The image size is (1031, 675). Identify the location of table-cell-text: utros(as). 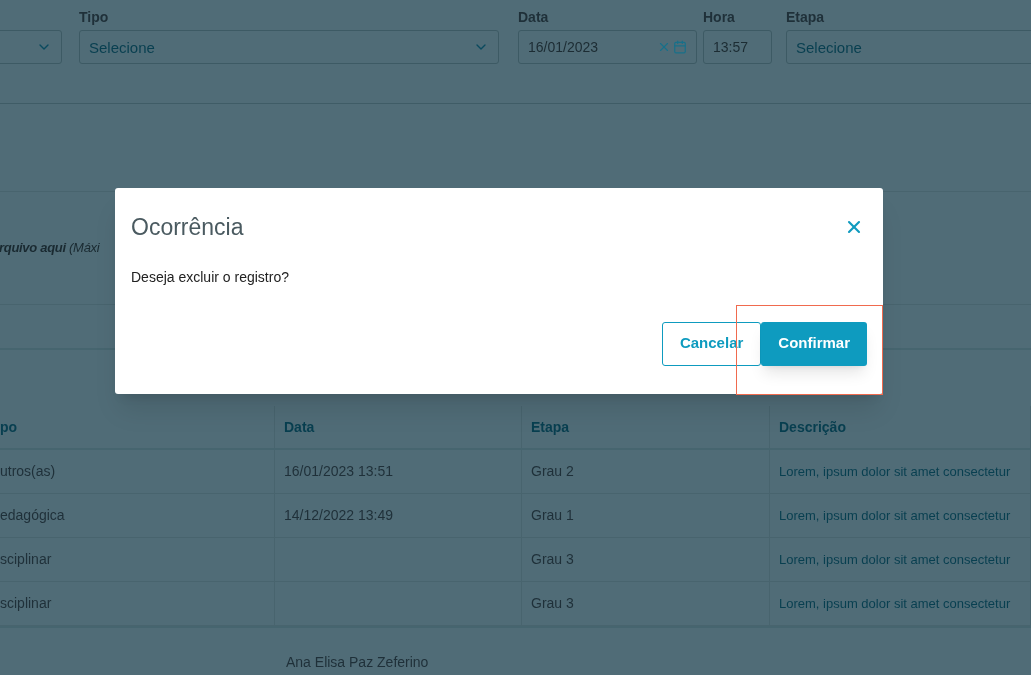
(28, 471).